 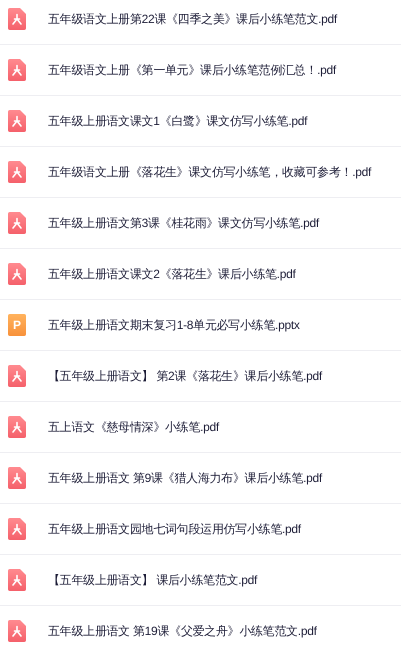 I want to click on file-row: 【五年级上册语文】 第2课《落花生》课后小练笔.pdf, so click(x=200, y=376).